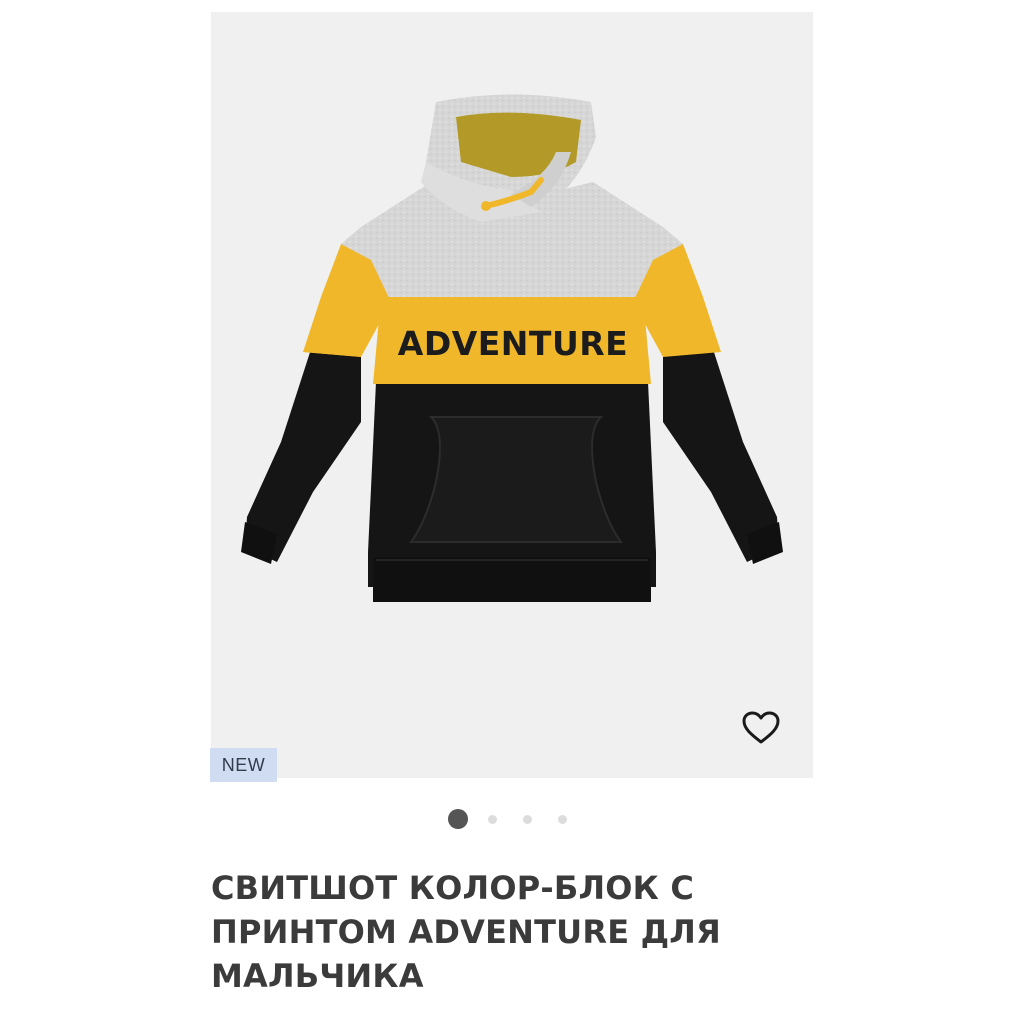  Describe the element at coordinates (513, 343) in the screenshot. I see `sweatshirt-print-text: ADVENTURE` at that location.